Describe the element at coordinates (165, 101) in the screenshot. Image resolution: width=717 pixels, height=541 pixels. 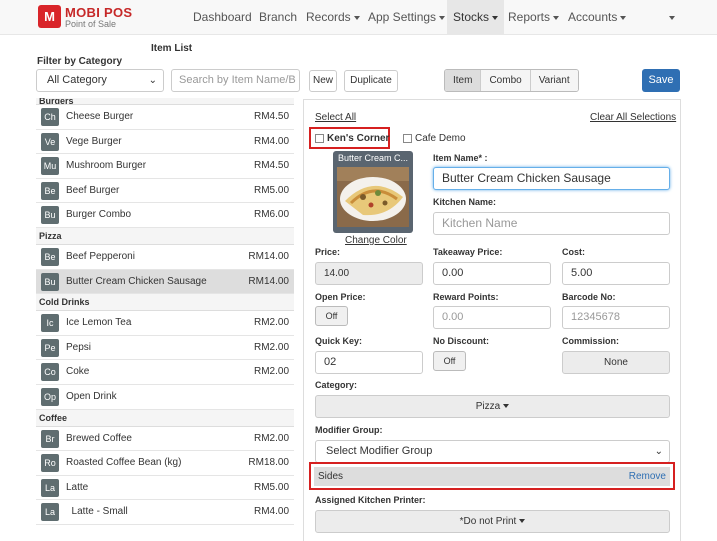
I see `category-header: Burgers` at that location.